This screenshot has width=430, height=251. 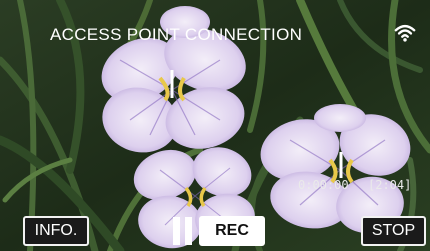 I want to click on remaining-time: [2:04], so click(x=390, y=185).